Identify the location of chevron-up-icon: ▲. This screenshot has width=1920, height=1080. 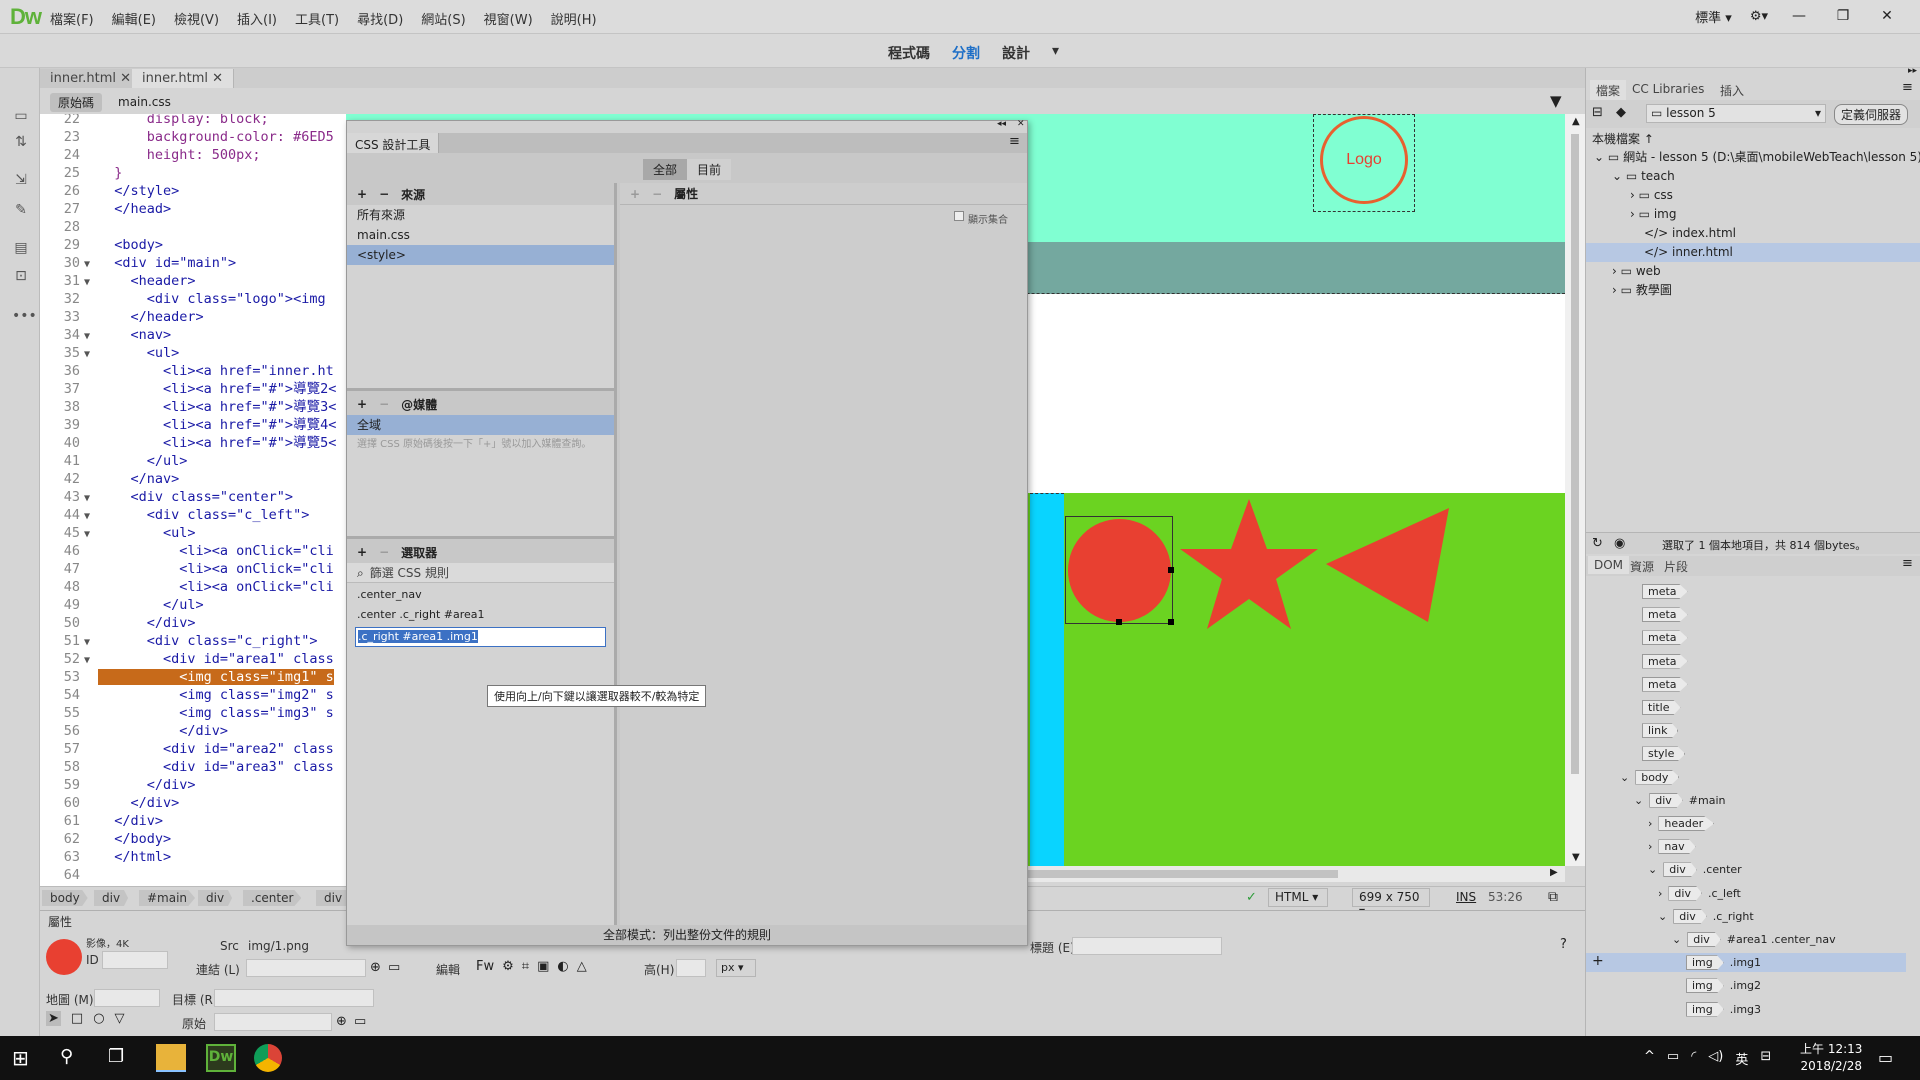
(1576, 121).